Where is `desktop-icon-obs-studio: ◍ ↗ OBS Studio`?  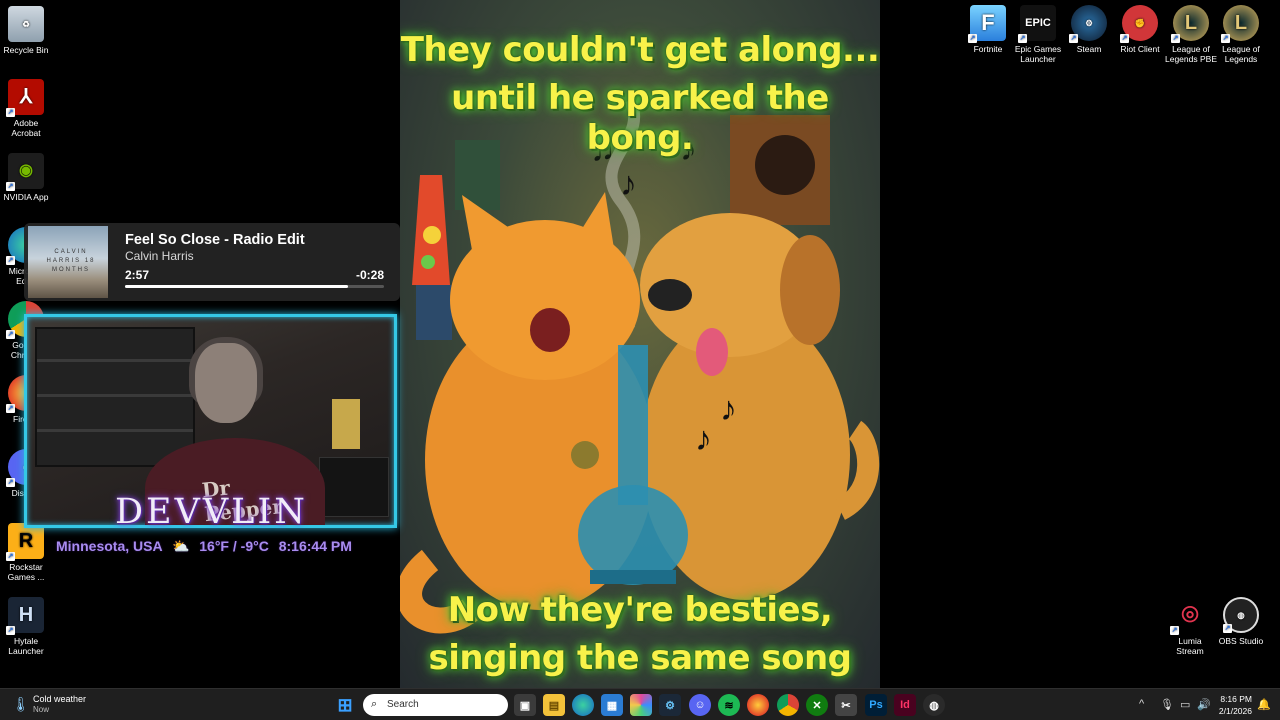
desktop-icon-obs-studio: ◍ ↗ OBS Studio is located at coordinates (1241, 621).